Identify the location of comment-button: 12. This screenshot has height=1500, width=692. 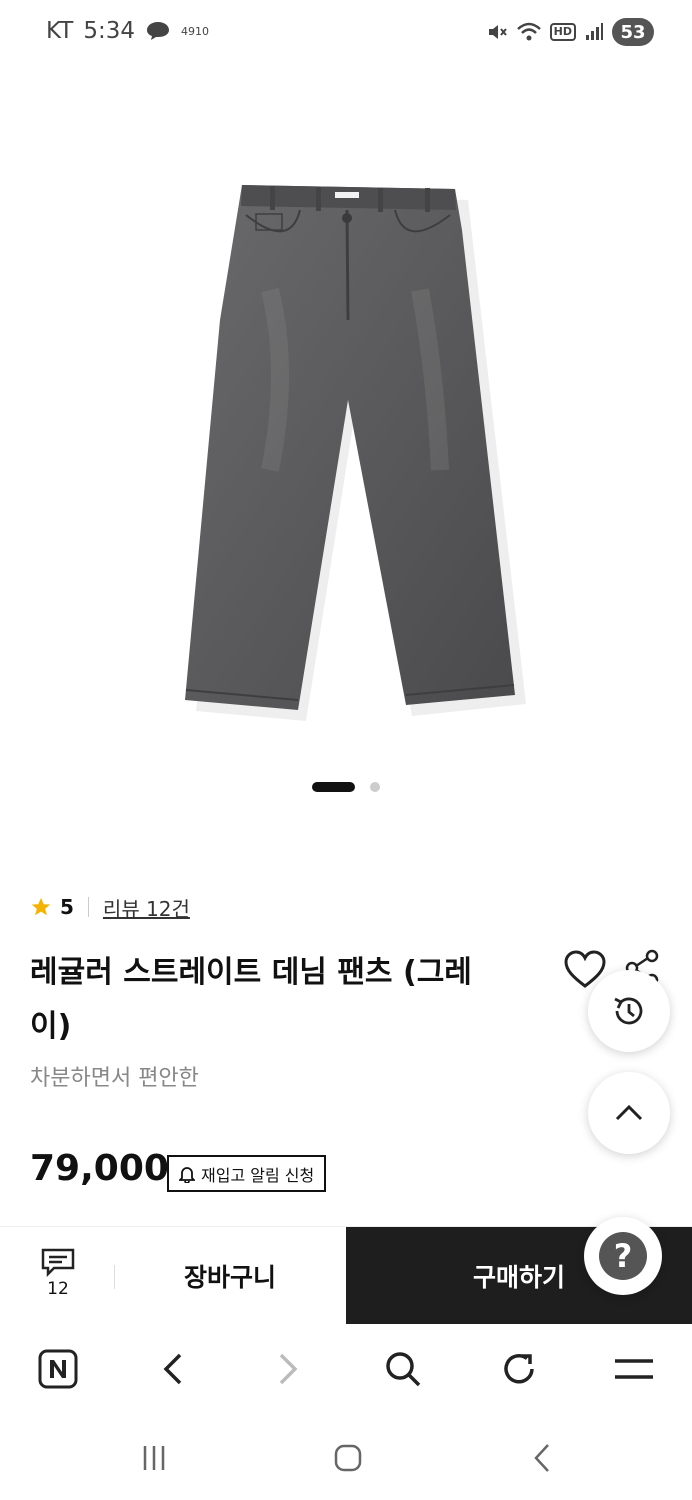
(58, 1273).